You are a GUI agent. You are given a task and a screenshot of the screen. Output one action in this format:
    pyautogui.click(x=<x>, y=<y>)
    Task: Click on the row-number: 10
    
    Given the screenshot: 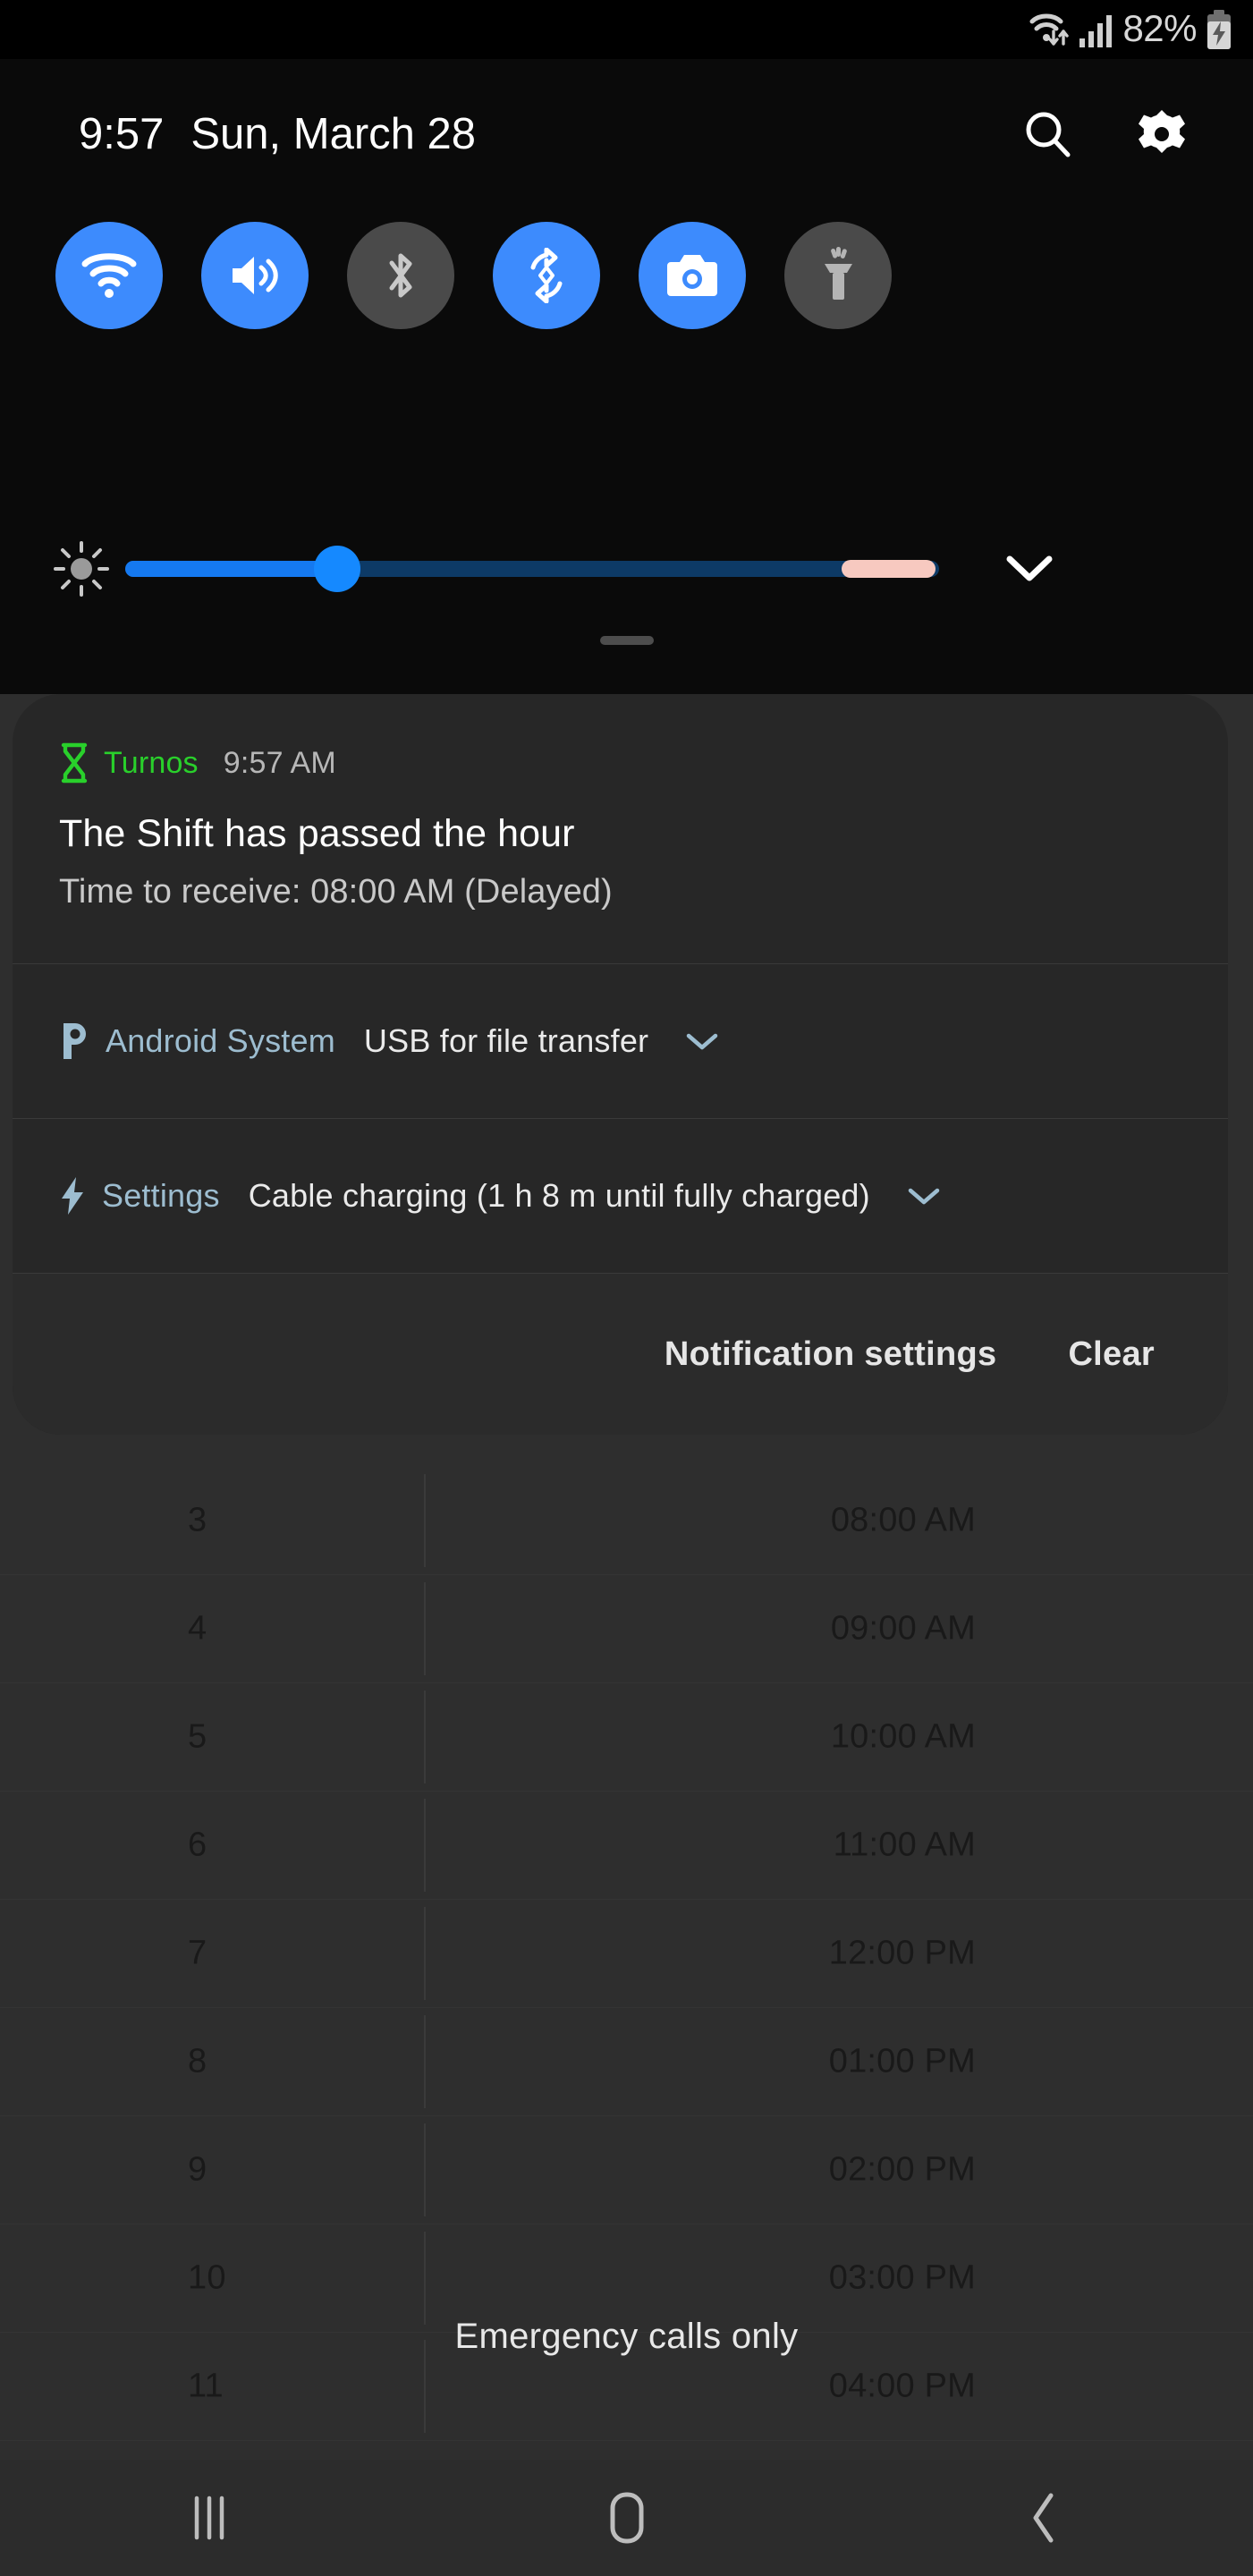 What is the action you would take?
    pyautogui.click(x=207, y=2277)
    